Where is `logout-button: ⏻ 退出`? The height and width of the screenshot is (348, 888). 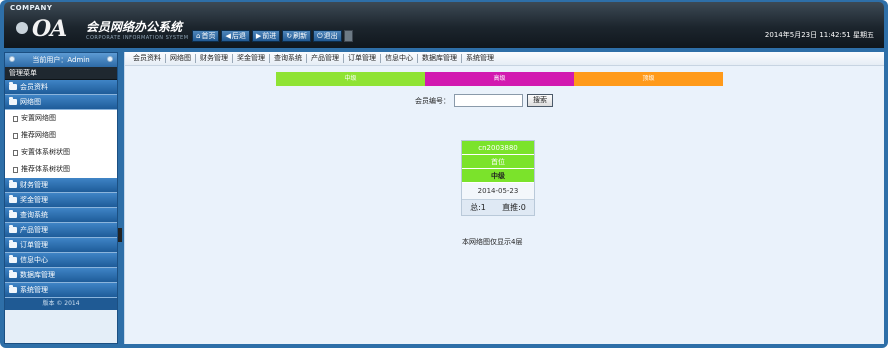 logout-button: ⏻ 退出 is located at coordinates (327, 36).